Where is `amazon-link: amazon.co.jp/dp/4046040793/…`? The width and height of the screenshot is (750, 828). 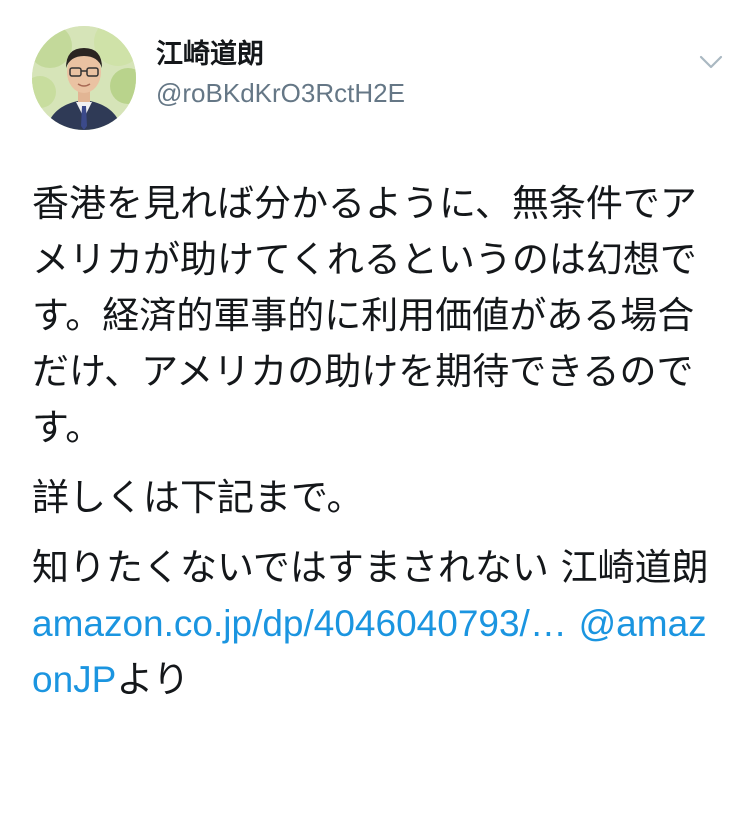
amazon-link: amazon.co.jp/dp/4046040793/… is located at coordinates (299, 623).